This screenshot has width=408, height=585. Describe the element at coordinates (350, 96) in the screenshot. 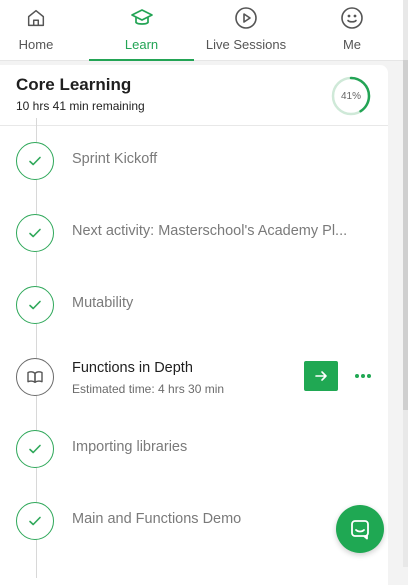

I see `progress-percent: 41%` at that location.